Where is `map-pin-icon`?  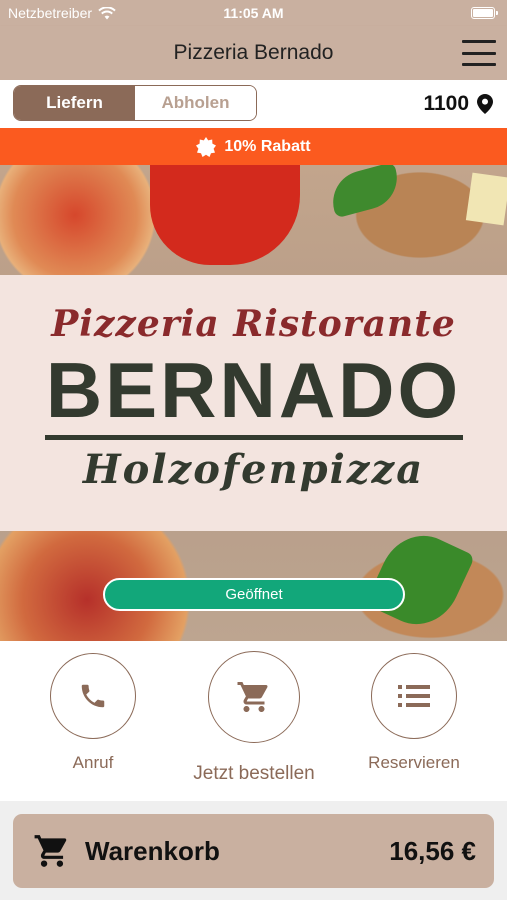
map-pin-icon is located at coordinates (485, 104).